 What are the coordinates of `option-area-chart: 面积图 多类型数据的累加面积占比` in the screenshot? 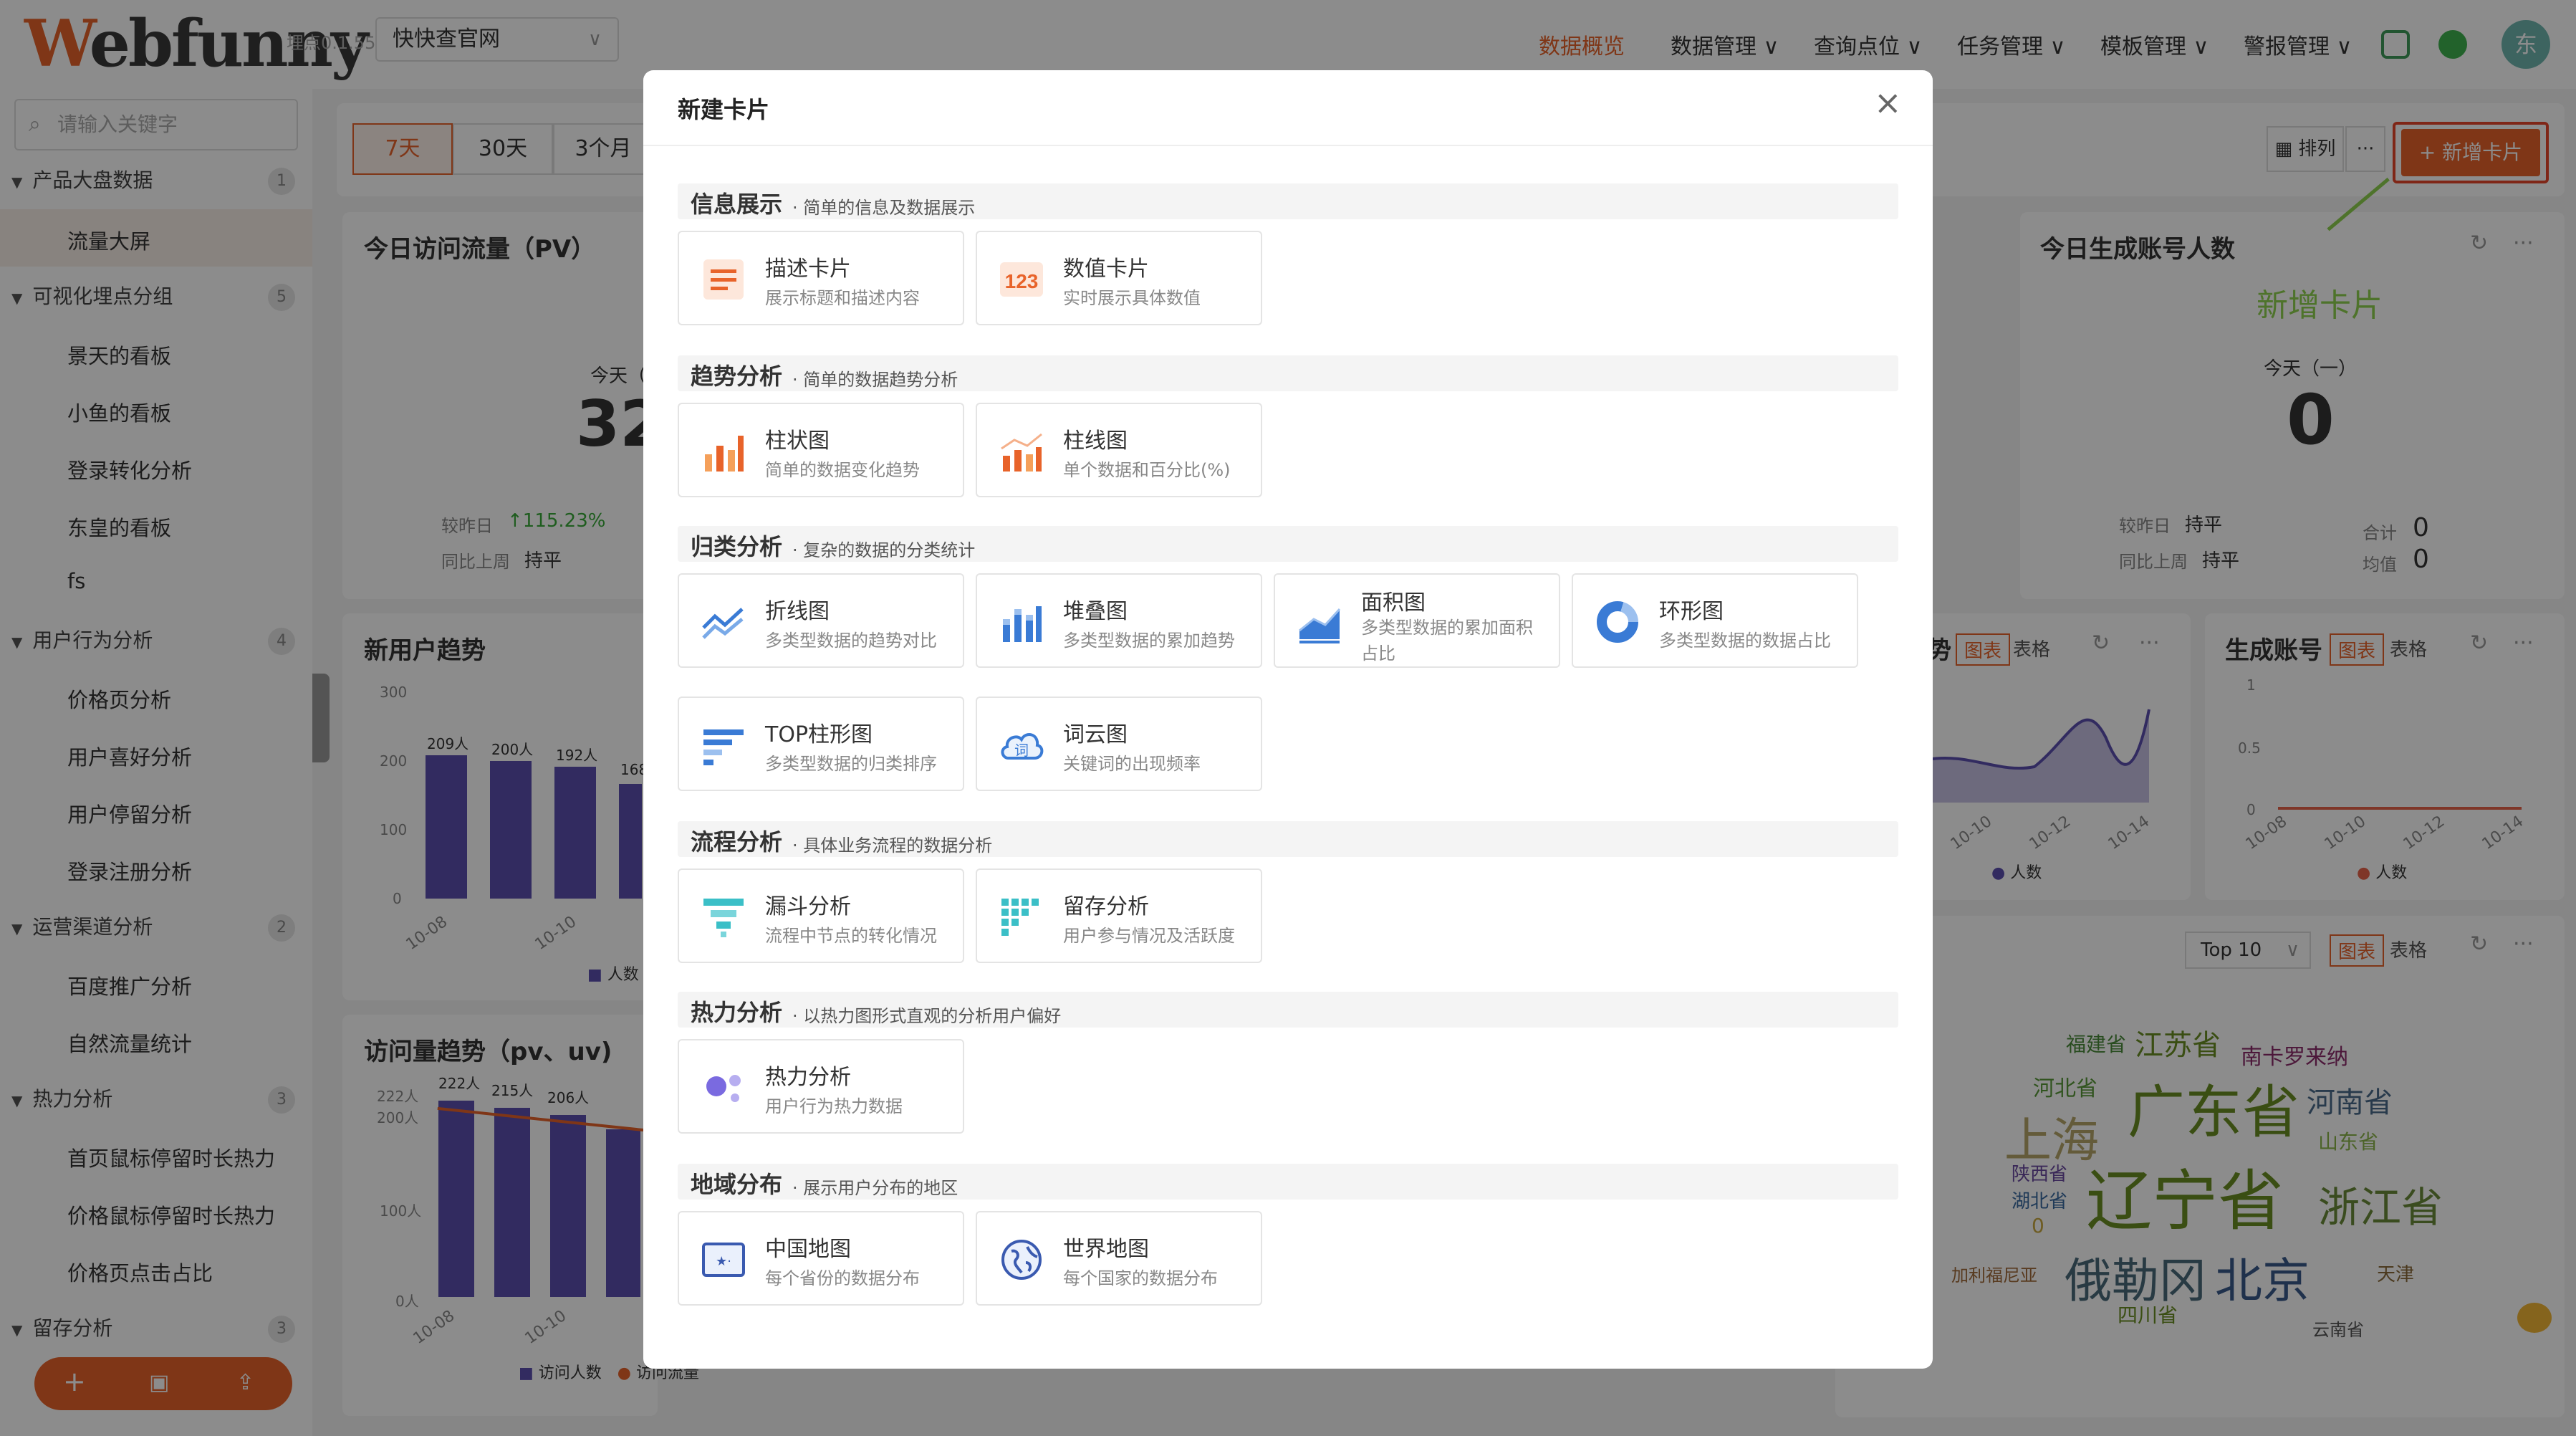 It's located at (1417, 620).